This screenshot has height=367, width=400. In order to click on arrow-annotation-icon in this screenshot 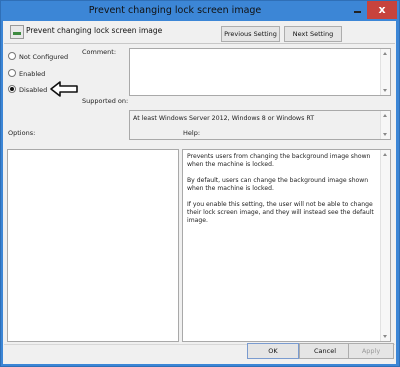, I will do `click(64, 89)`.